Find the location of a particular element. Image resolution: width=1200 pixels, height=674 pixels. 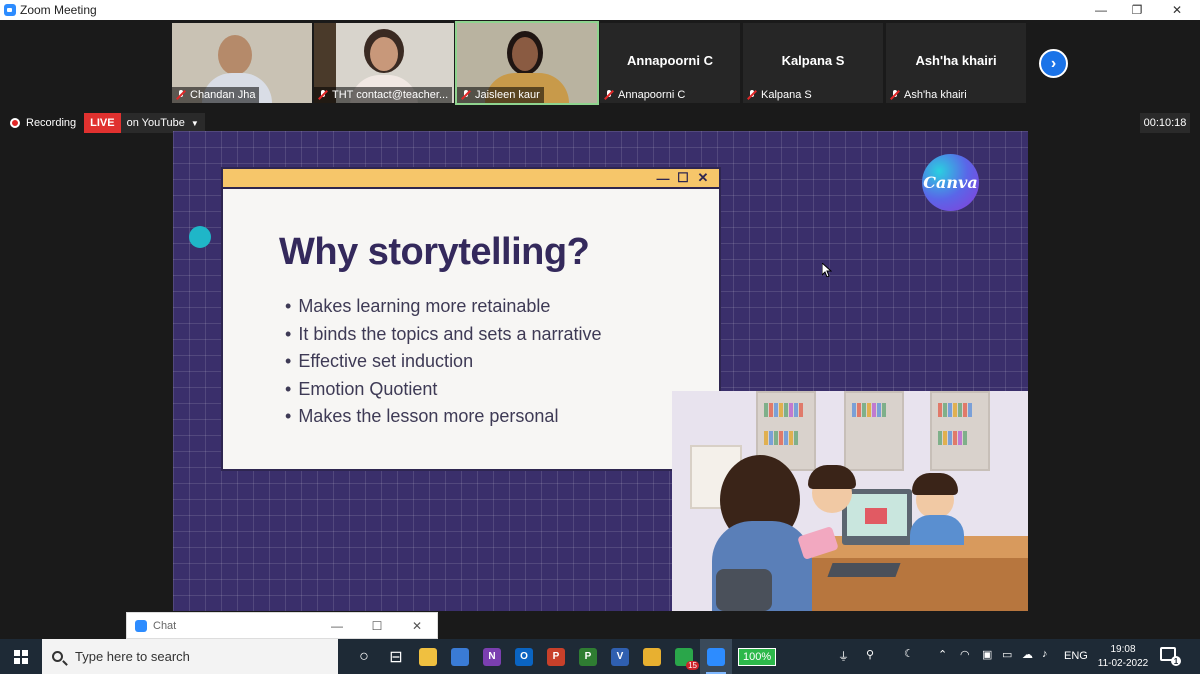

zoom-icon is located at coordinates (716, 656).